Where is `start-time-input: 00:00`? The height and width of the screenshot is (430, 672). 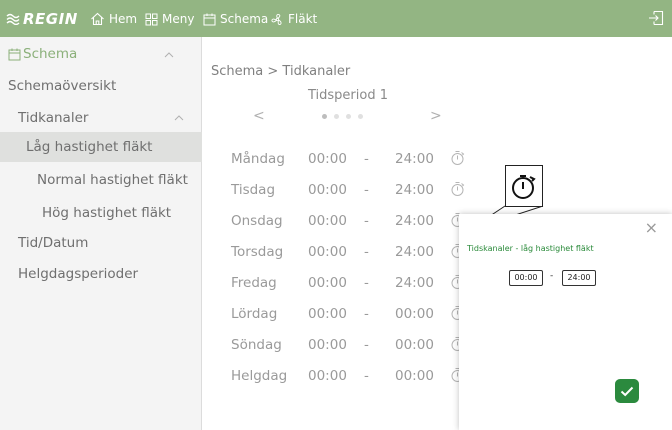 start-time-input: 00:00 is located at coordinates (526, 278).